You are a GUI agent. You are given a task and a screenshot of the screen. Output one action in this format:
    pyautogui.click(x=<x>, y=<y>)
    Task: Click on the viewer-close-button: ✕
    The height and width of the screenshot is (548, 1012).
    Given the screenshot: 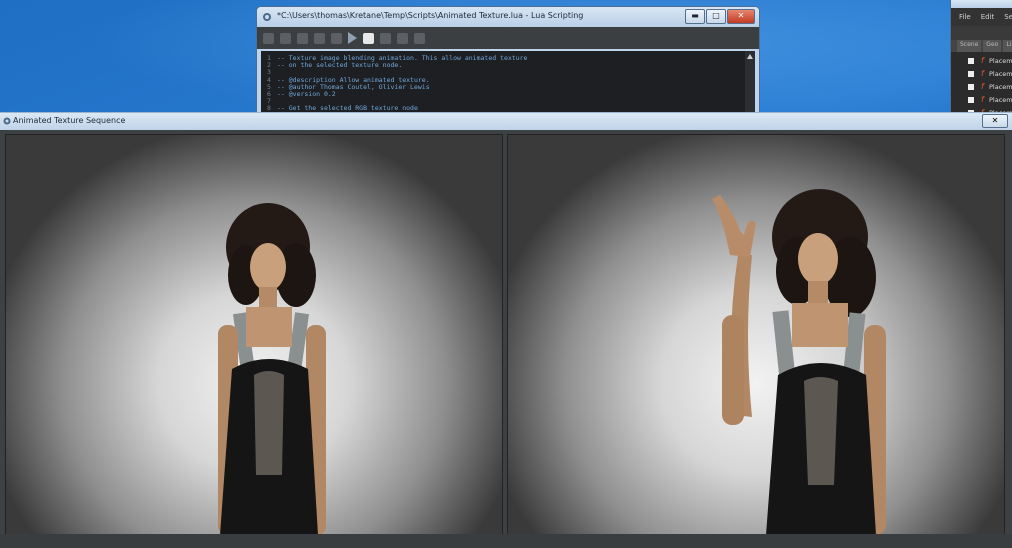 What is the action you would take?
    pyautogui.click(x=995, y=121)
    